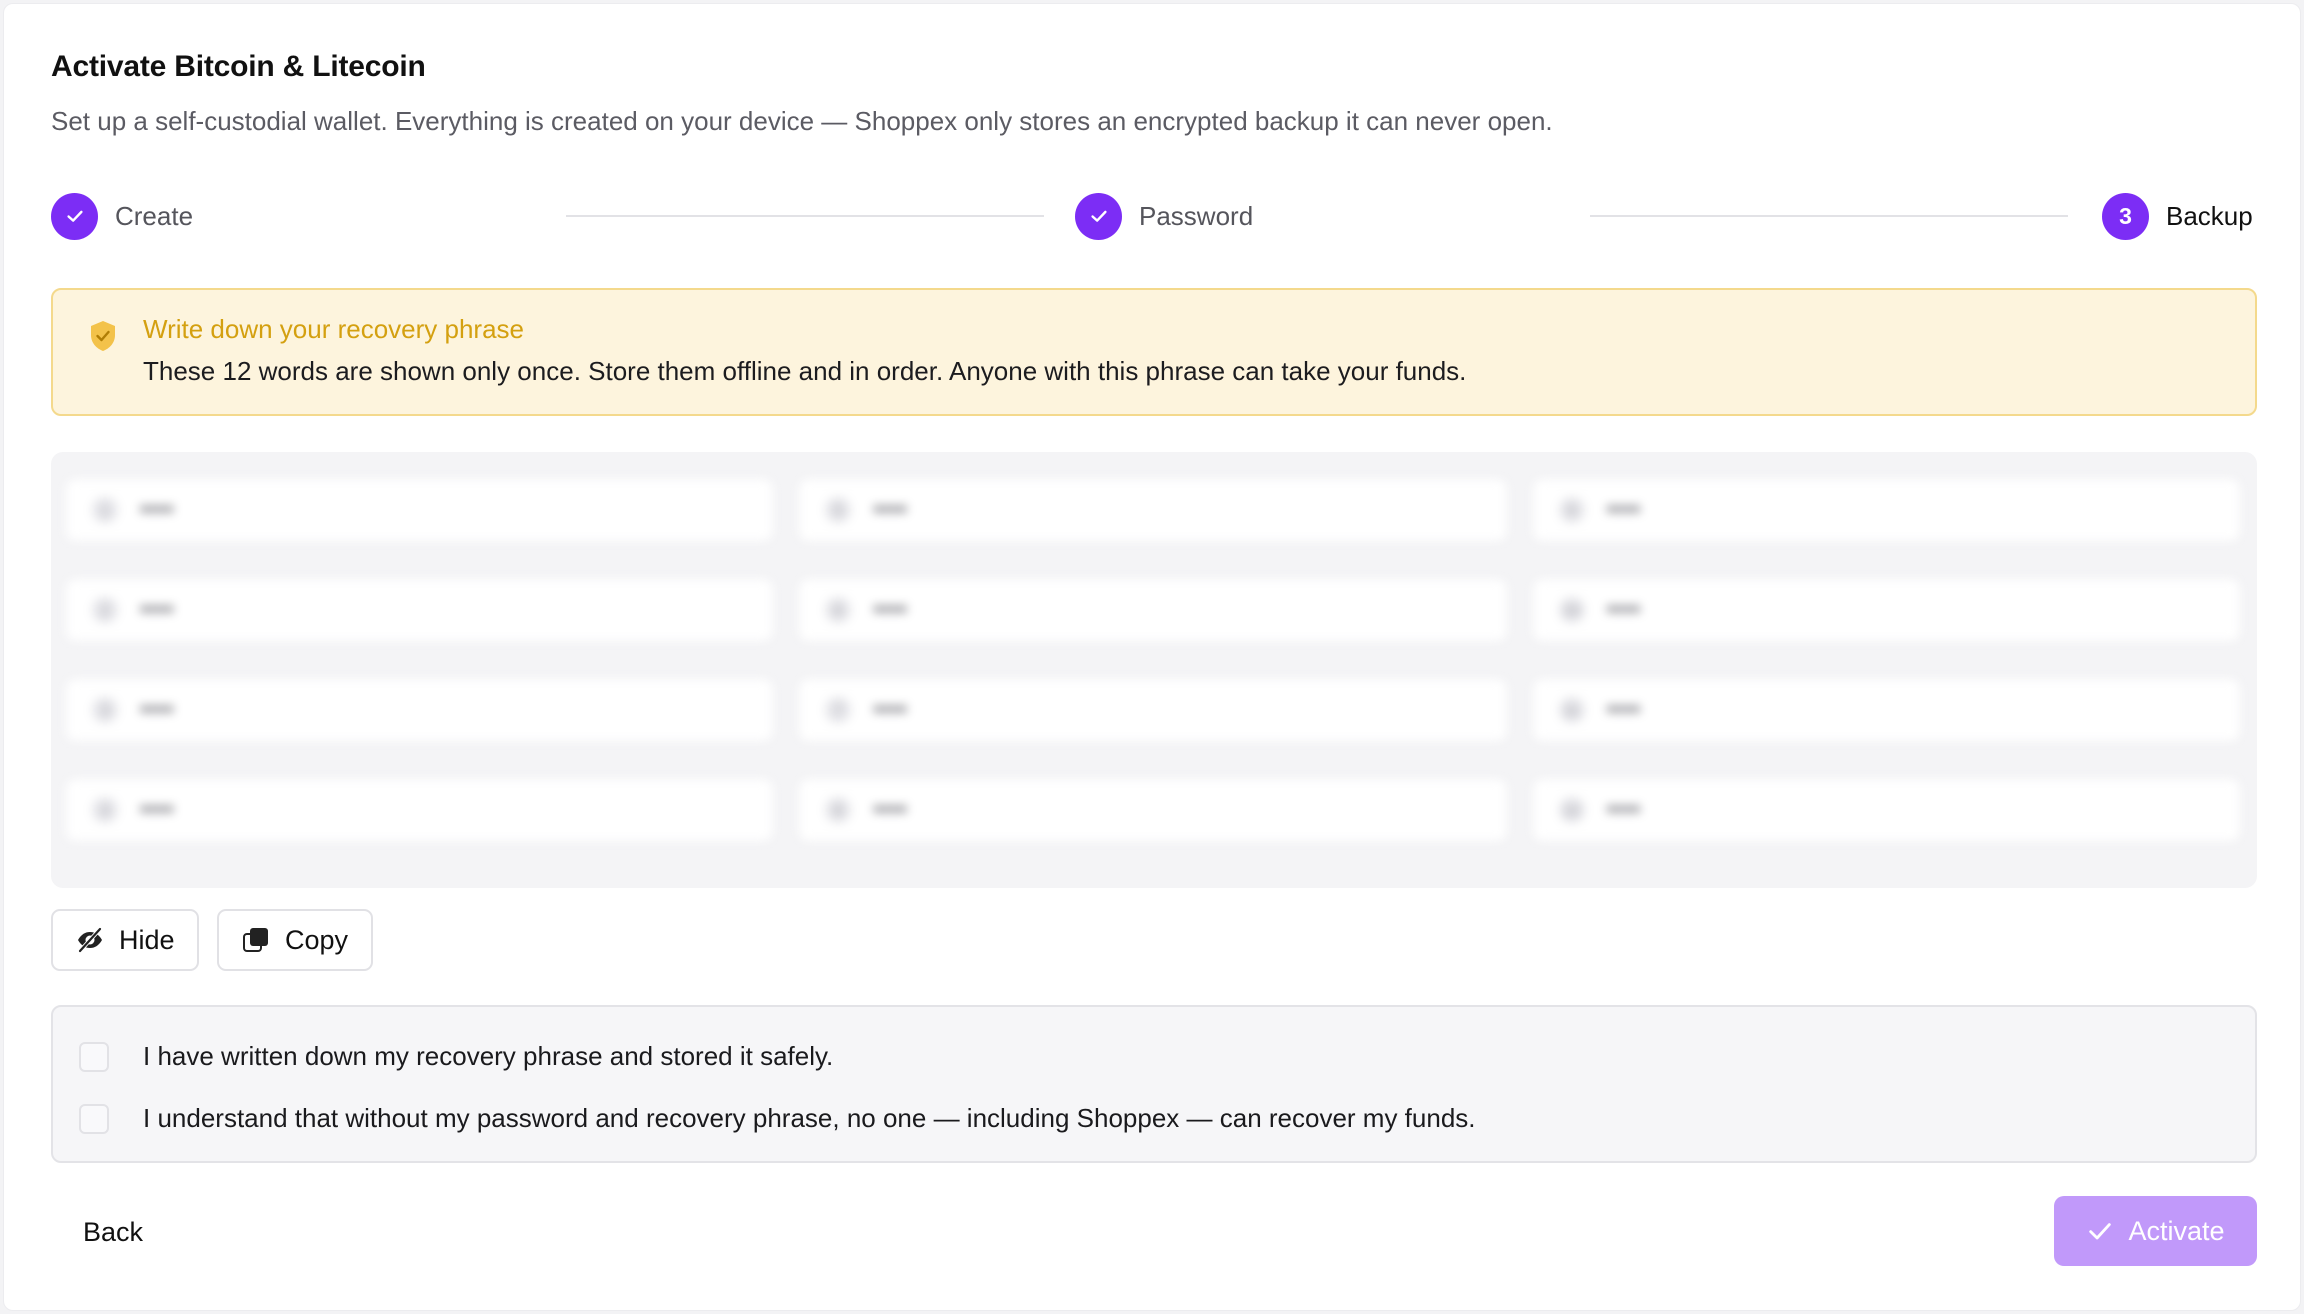  Describe the element at coordinates (238, 66) in the screenshot. I see `dialog-title: Activate Bitcoin & Litecoin` at that location.